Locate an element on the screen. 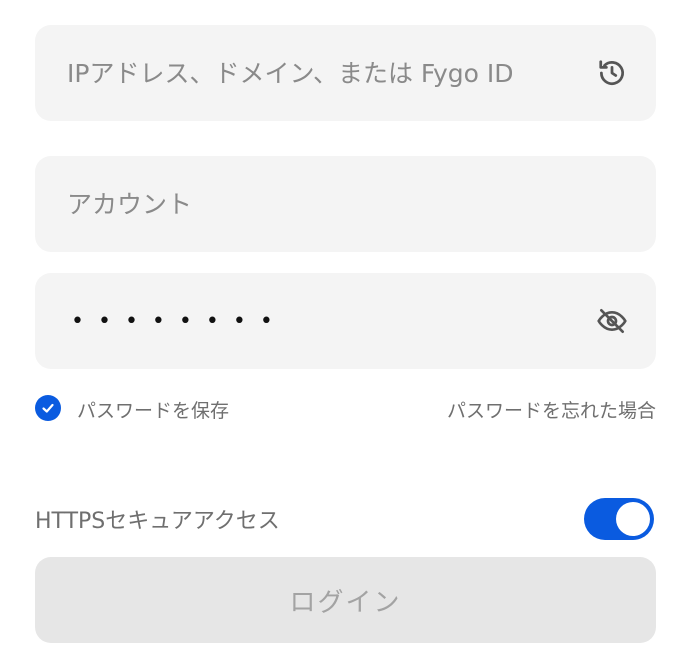 This screenshot has height=670, width=691. remember-password-checkbox is located at coordinates (48, 408).